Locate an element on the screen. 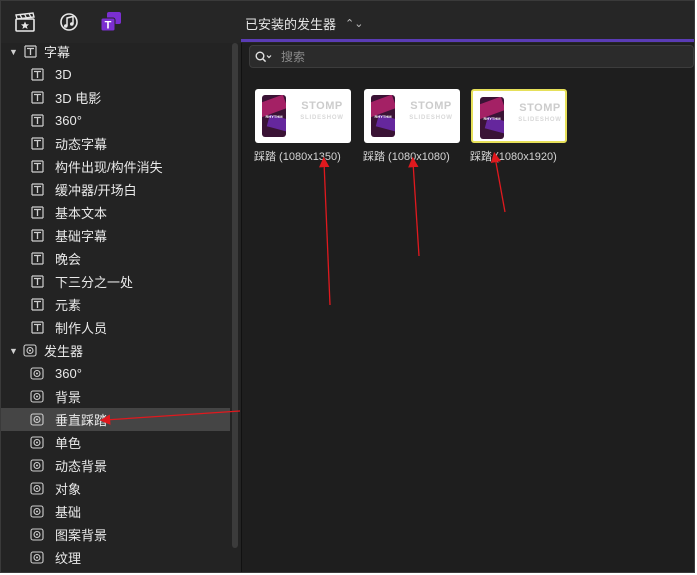 The image size is (697, 575). sidebar-item-label: 晚会 is located at coordinates (68, 259).